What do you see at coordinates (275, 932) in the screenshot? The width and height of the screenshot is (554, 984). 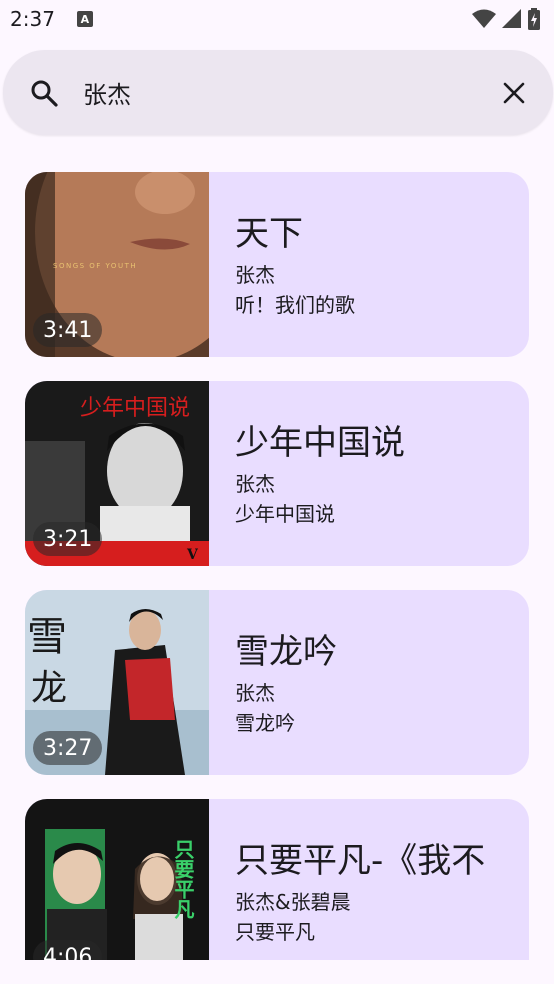 I see `song-album: 只要平凡` at bounding box center [275, 932].